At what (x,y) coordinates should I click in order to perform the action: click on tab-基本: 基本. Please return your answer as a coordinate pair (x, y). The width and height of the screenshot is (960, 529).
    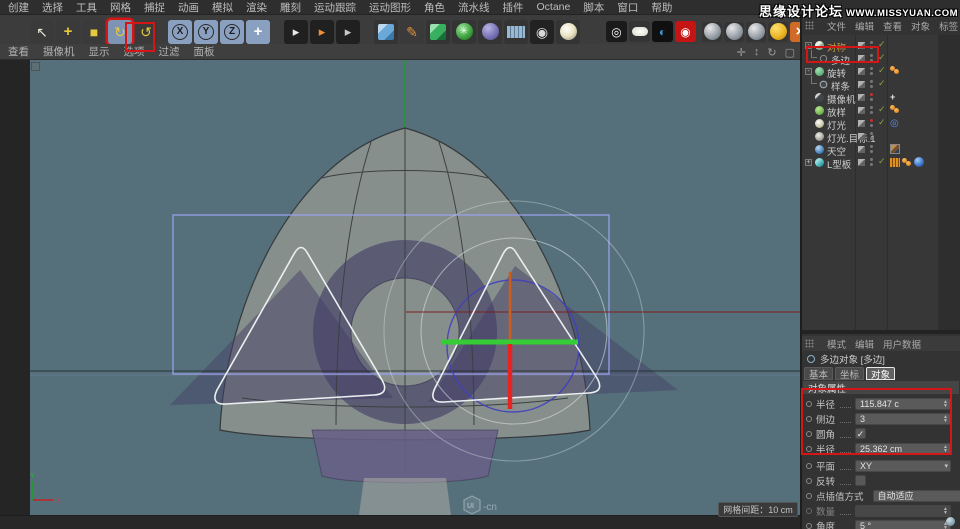
    Looking at the image, I should click on (819, 374).